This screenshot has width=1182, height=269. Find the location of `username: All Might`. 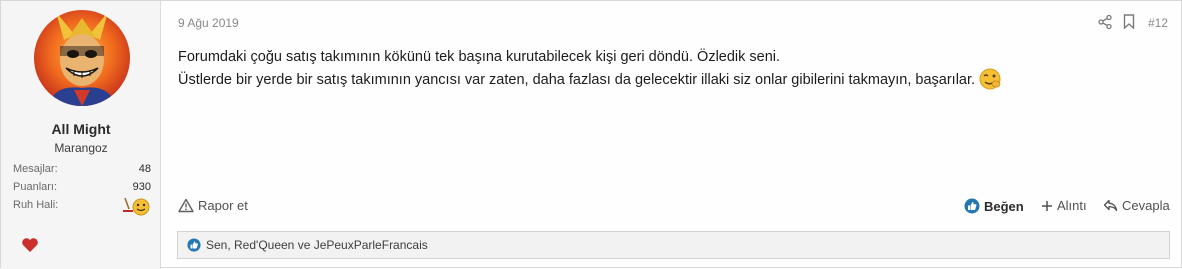

username: All Might is located at coordinates (81, 129).